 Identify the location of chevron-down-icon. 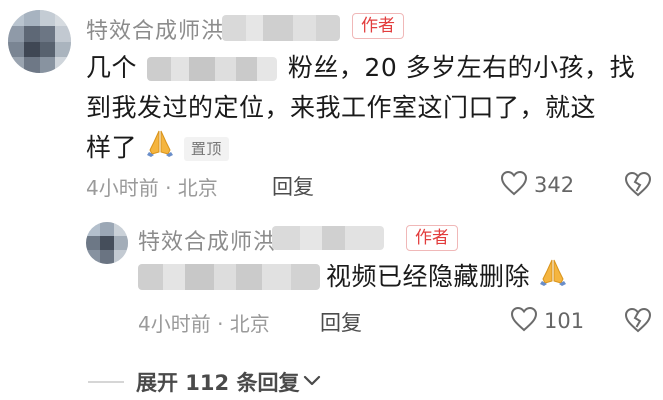
(312, 382).